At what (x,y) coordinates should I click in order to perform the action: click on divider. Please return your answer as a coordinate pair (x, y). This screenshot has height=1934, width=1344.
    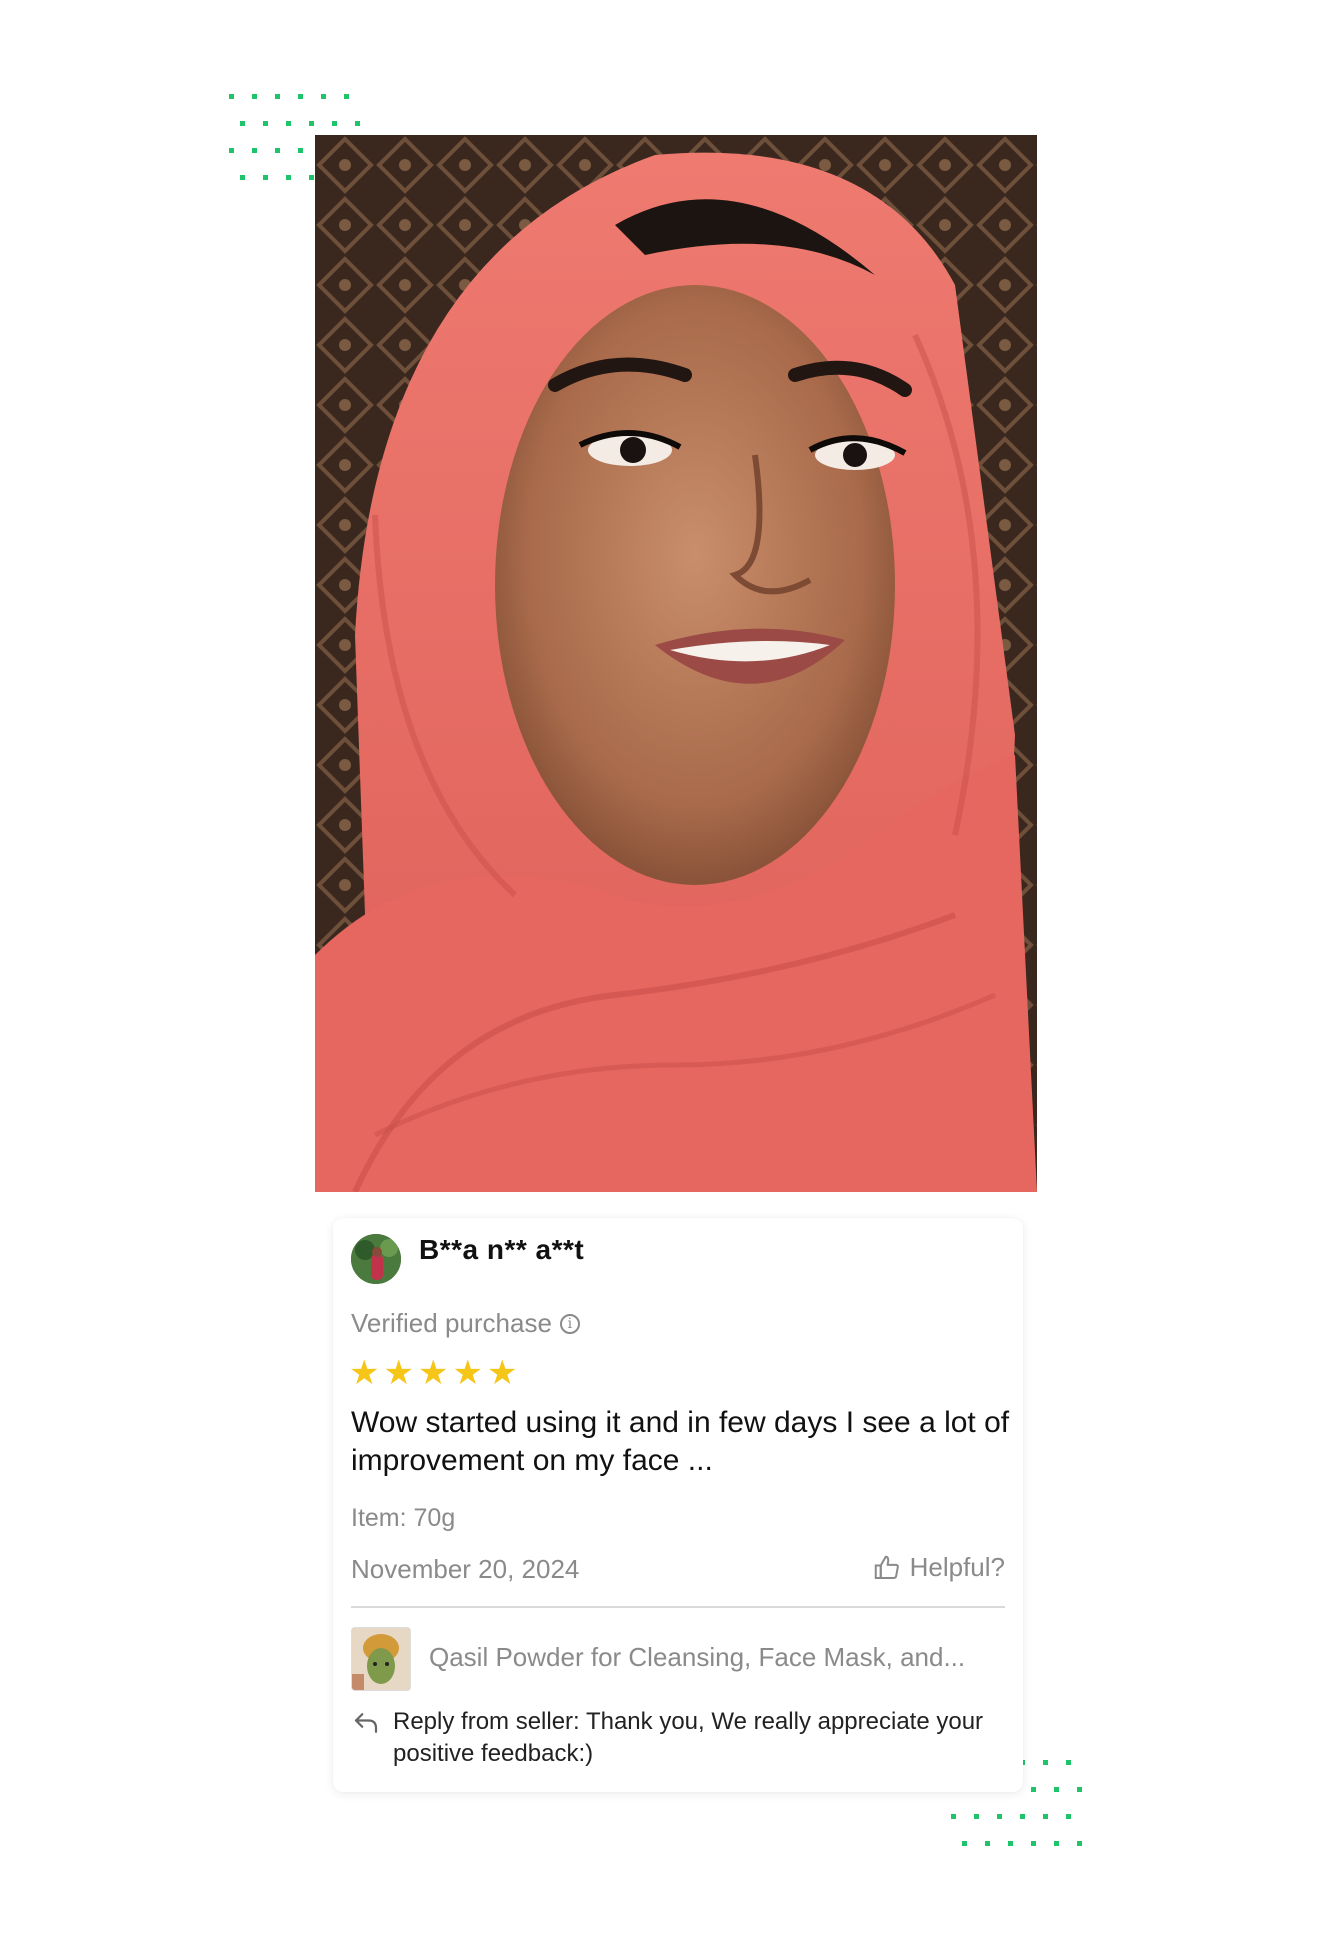
    Looking at the image, I should click on (678, 1607).